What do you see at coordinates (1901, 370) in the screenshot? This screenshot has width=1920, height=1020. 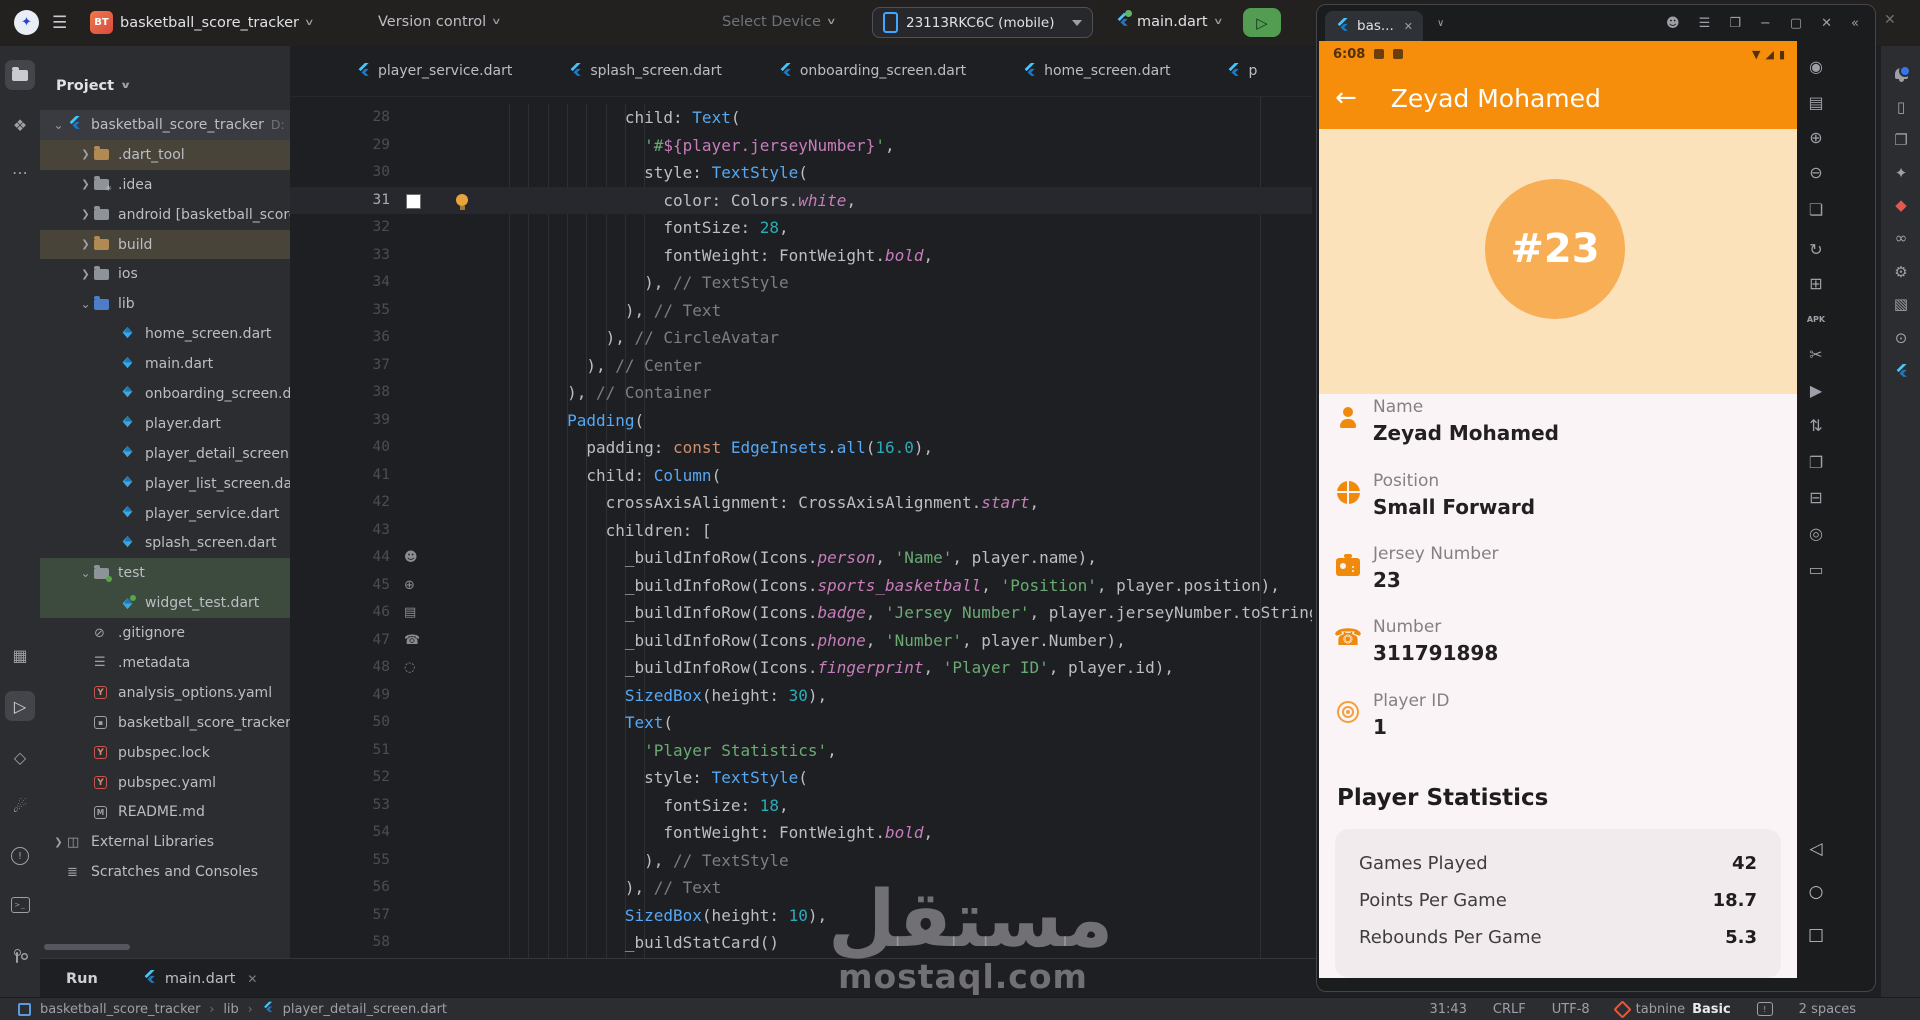 I see `flutter-inspector-icon` at bounding box center [1901, 370].